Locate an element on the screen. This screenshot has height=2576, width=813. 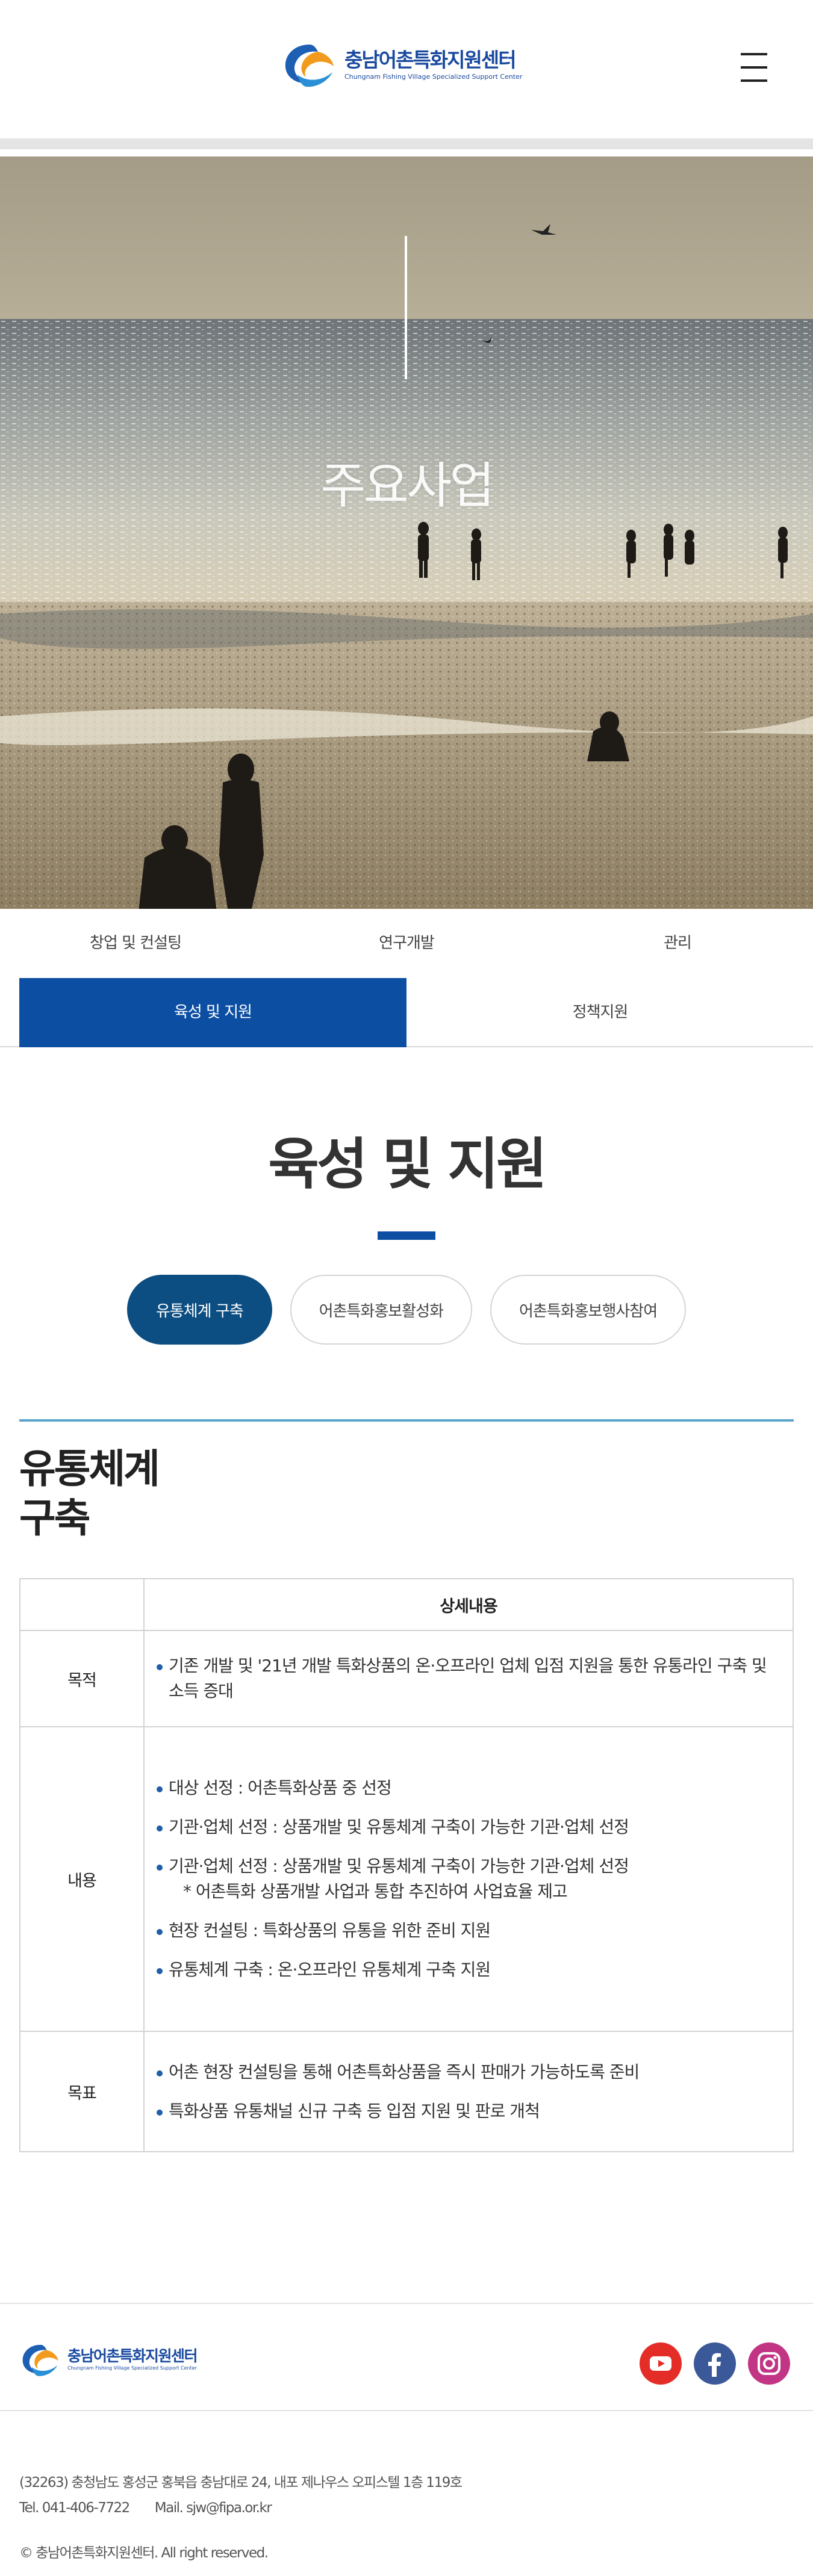
youtube-icon is located at coordinates (661, 2363).